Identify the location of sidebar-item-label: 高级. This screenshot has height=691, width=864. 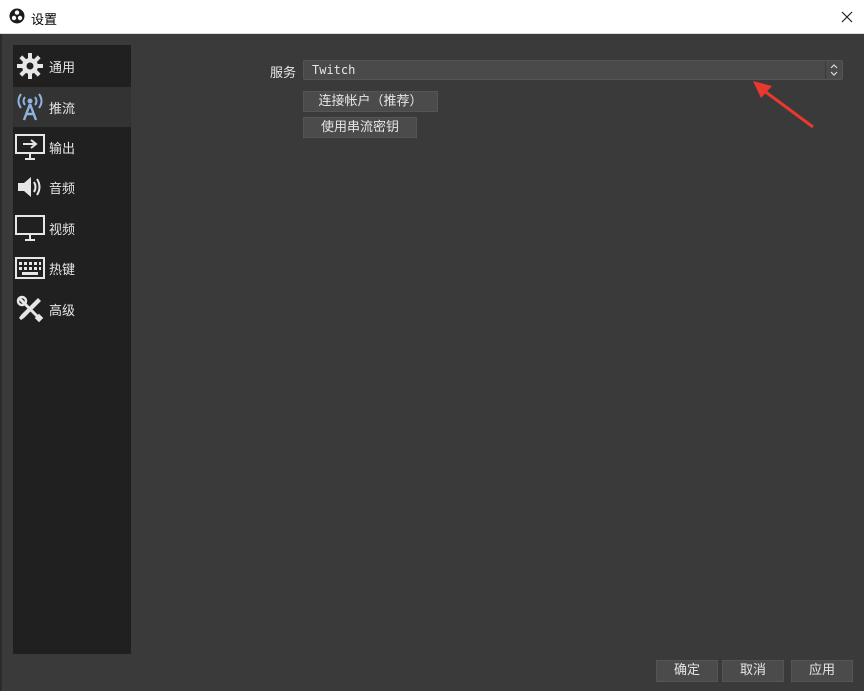
(62, 311).